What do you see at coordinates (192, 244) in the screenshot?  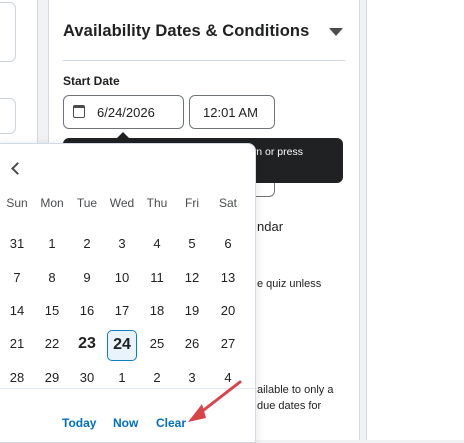 I see `calendar-day: 5` at bounding box center [192, 244].